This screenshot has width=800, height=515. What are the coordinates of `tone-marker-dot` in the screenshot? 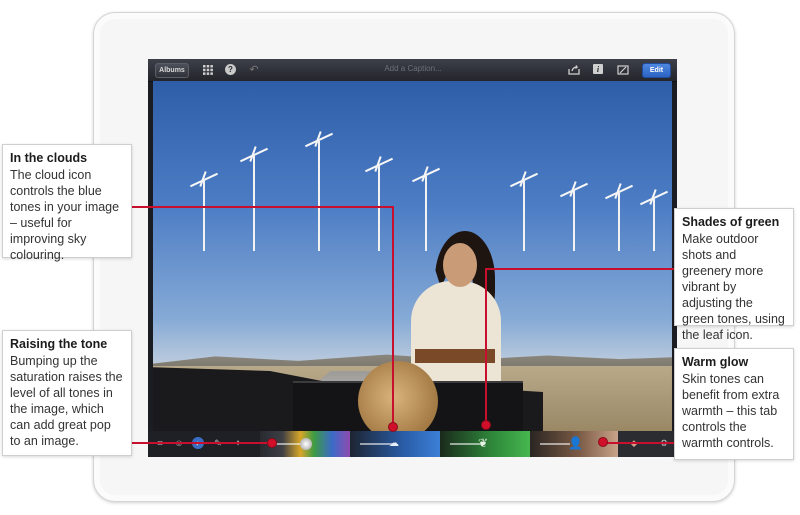 It's located at (272, 443).